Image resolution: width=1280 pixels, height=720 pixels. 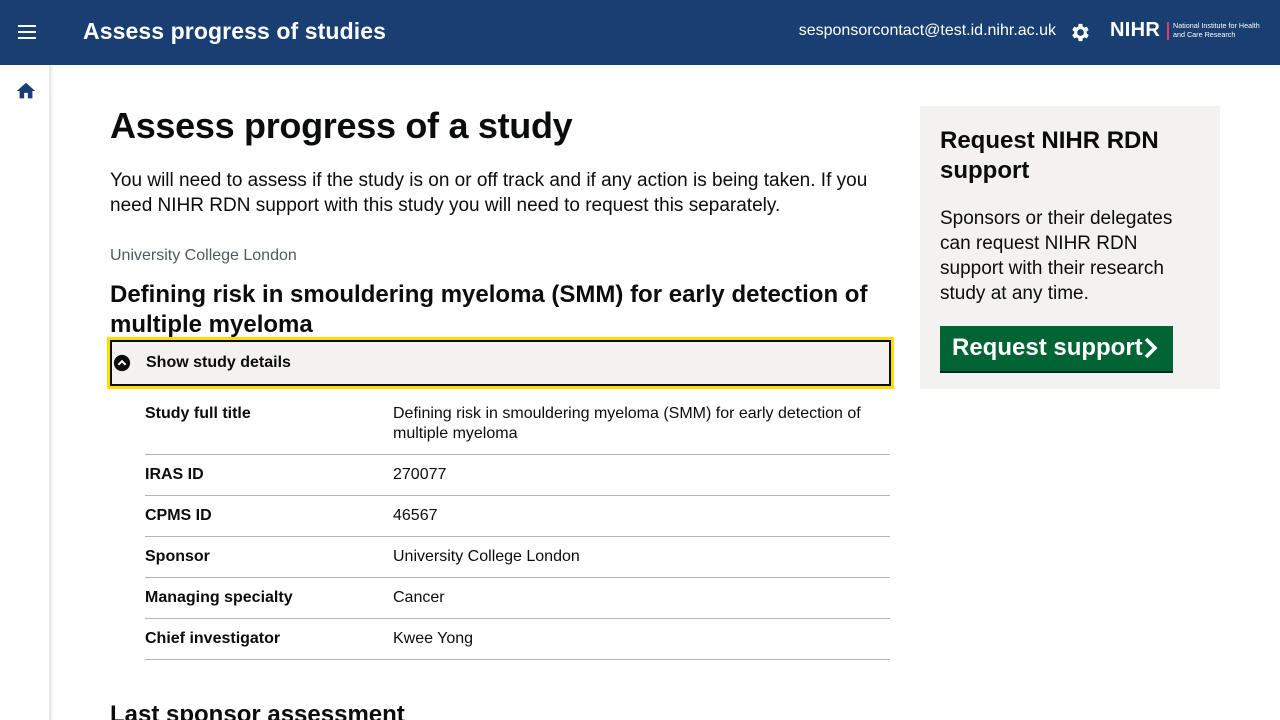 I want to click on summary-value: 46567, so click(x=415, y=515).